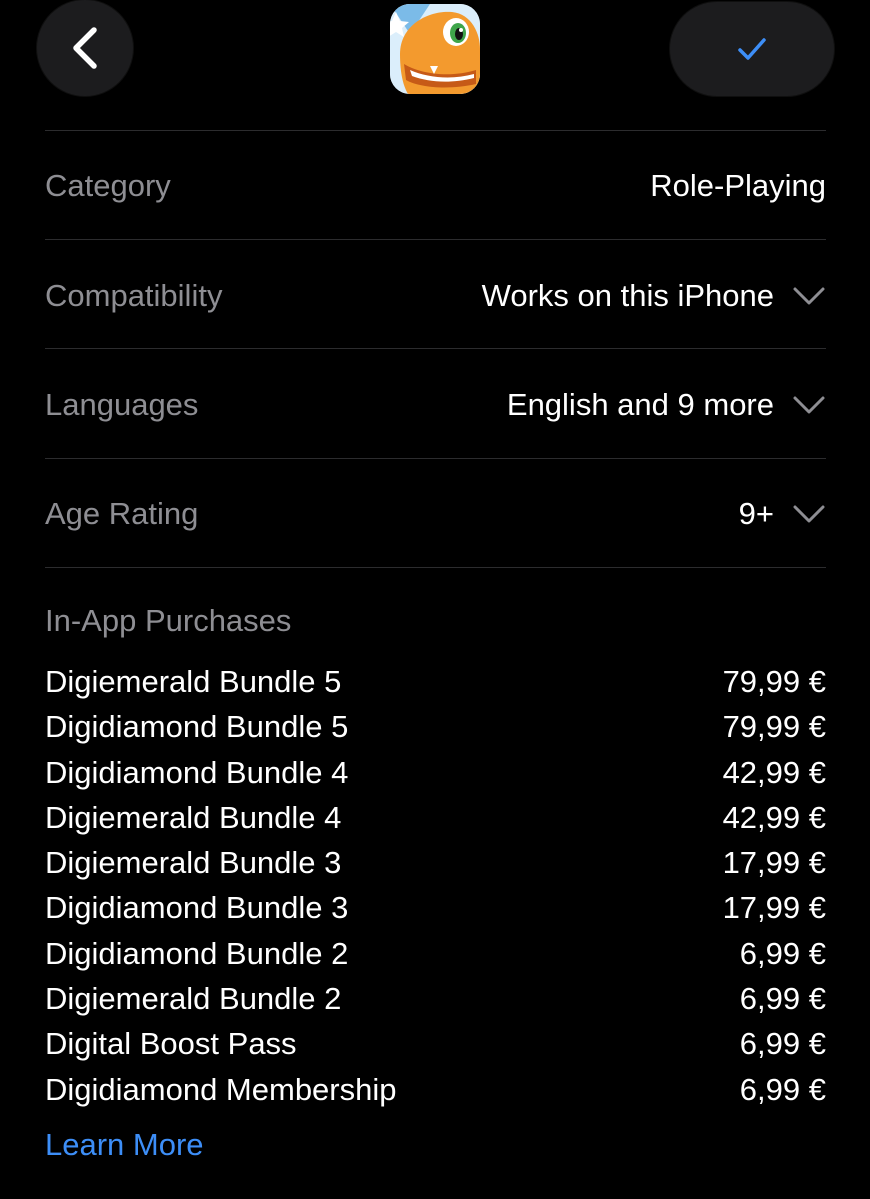 The width and height of the screenshot is (870, 1199). What do you see at coordinates (171, 1044) in the screenshot?
I see `purchase-name: Digital Boost Pass` at bounding box center [171, 1044].